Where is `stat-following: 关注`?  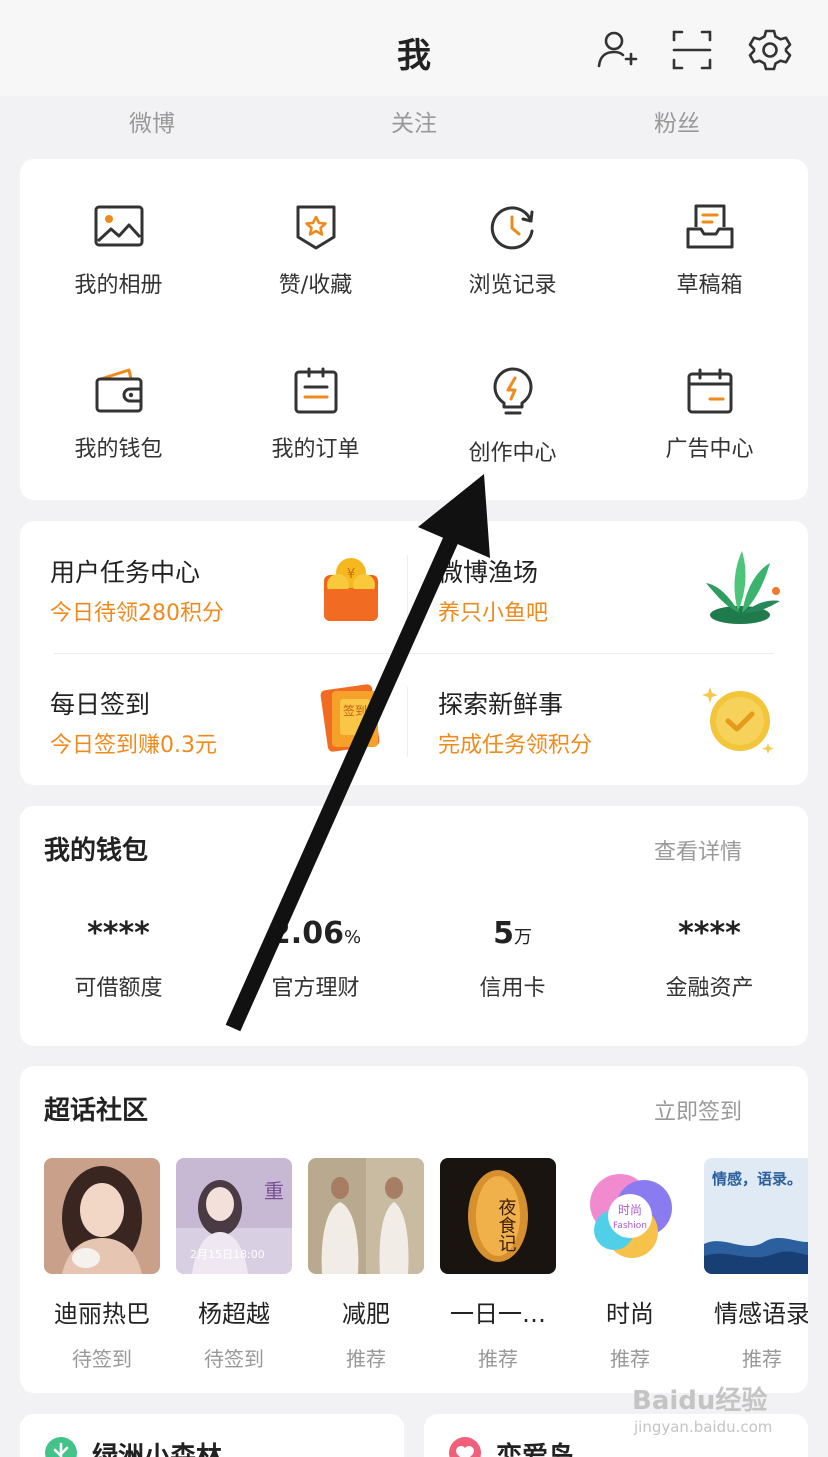
stat-following: 关注 is located at coordinates (414, 121).